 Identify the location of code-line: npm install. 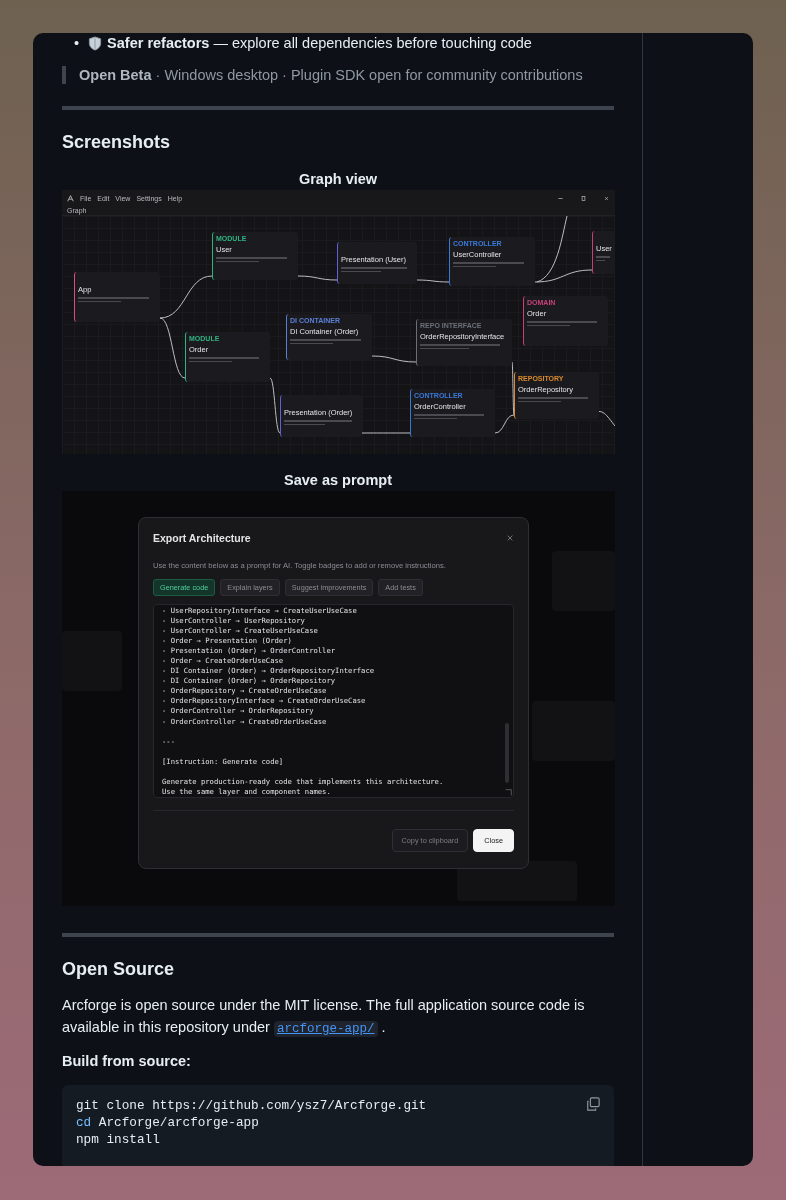
(118, 1139).